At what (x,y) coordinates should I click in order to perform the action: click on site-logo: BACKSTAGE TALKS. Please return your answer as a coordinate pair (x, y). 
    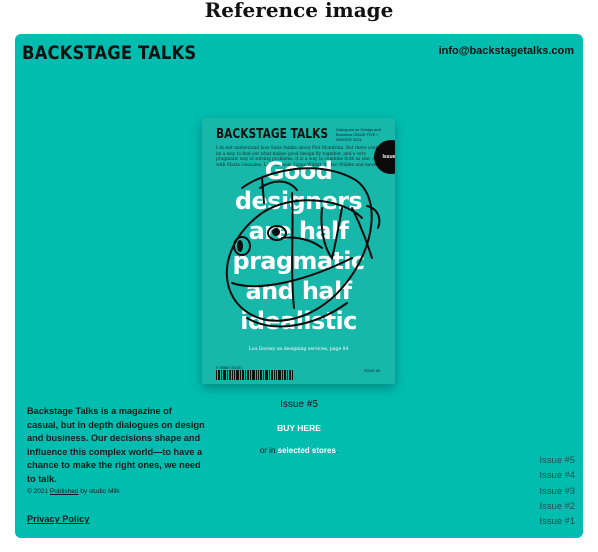
    Looking at the image, I should click on (109, 53).